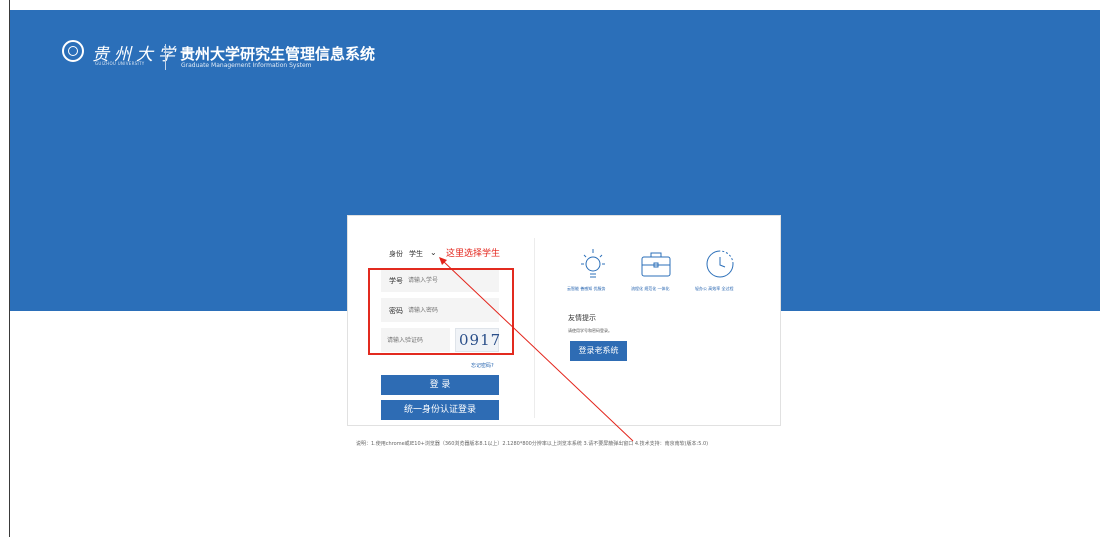 The width and height of the screenshot is (1110, 537). Describe the element at coordinates (165, 57) in the screenshot. I see `logo-separator` at that location.